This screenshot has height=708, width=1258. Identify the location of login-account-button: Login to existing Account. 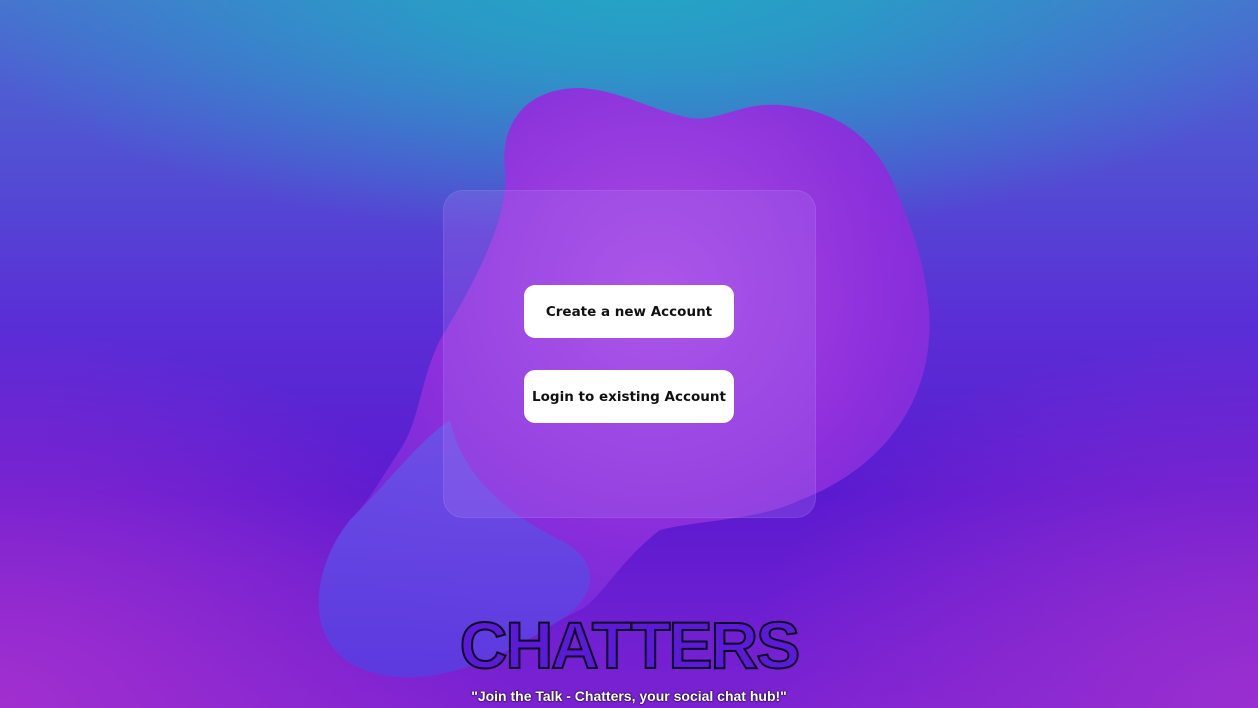
(629, 396).